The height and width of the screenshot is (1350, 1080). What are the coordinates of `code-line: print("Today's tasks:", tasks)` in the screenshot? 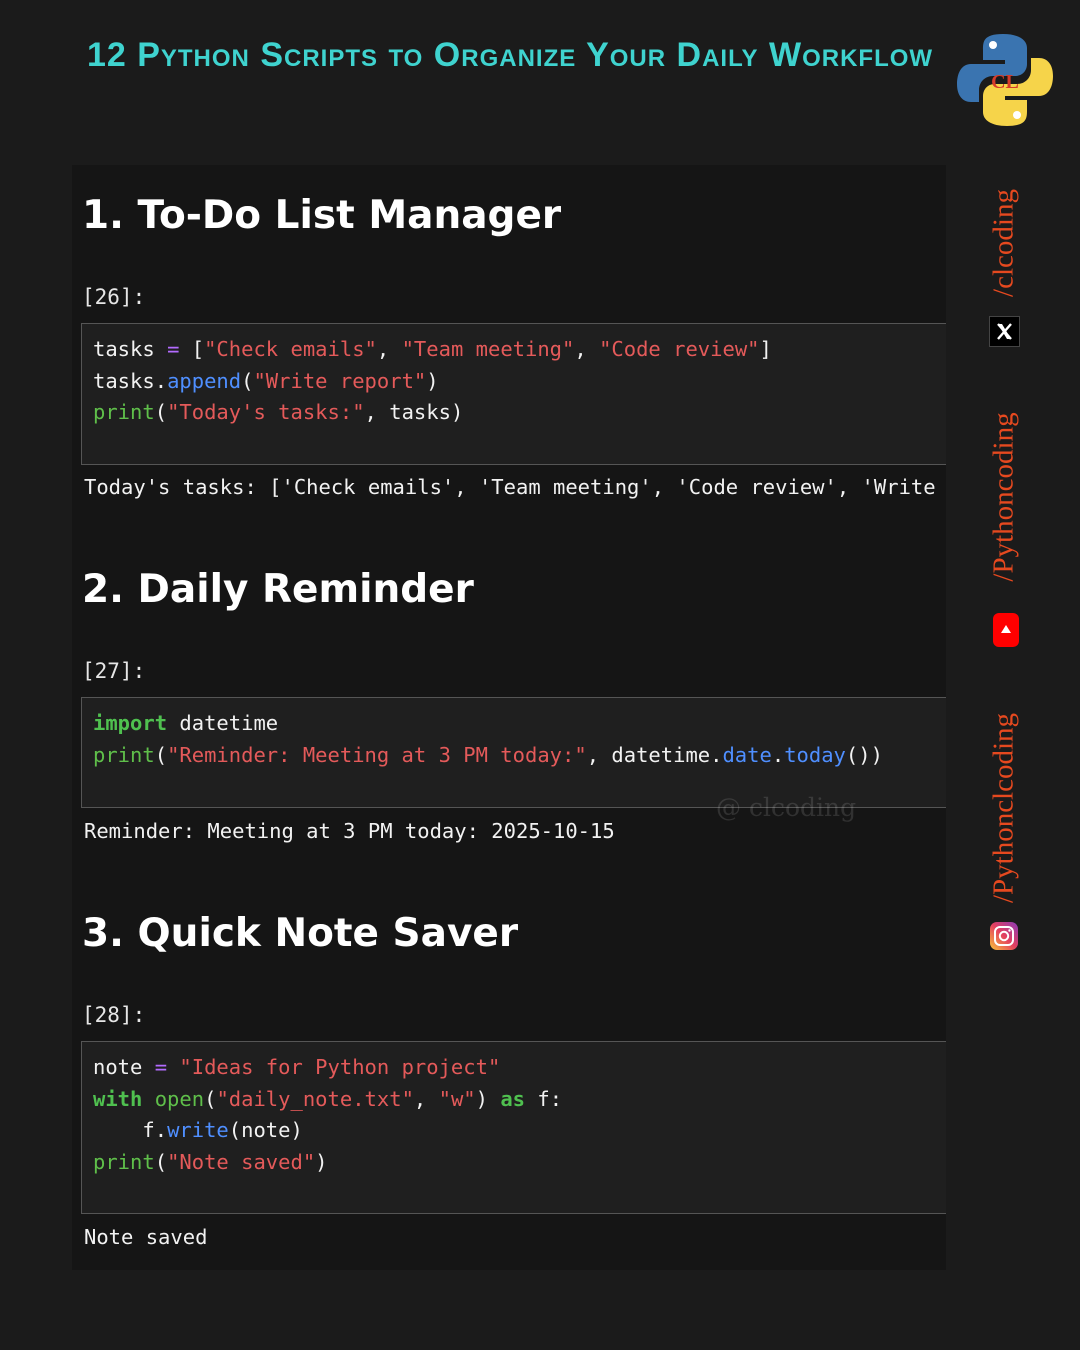 It's located at (518, 413).